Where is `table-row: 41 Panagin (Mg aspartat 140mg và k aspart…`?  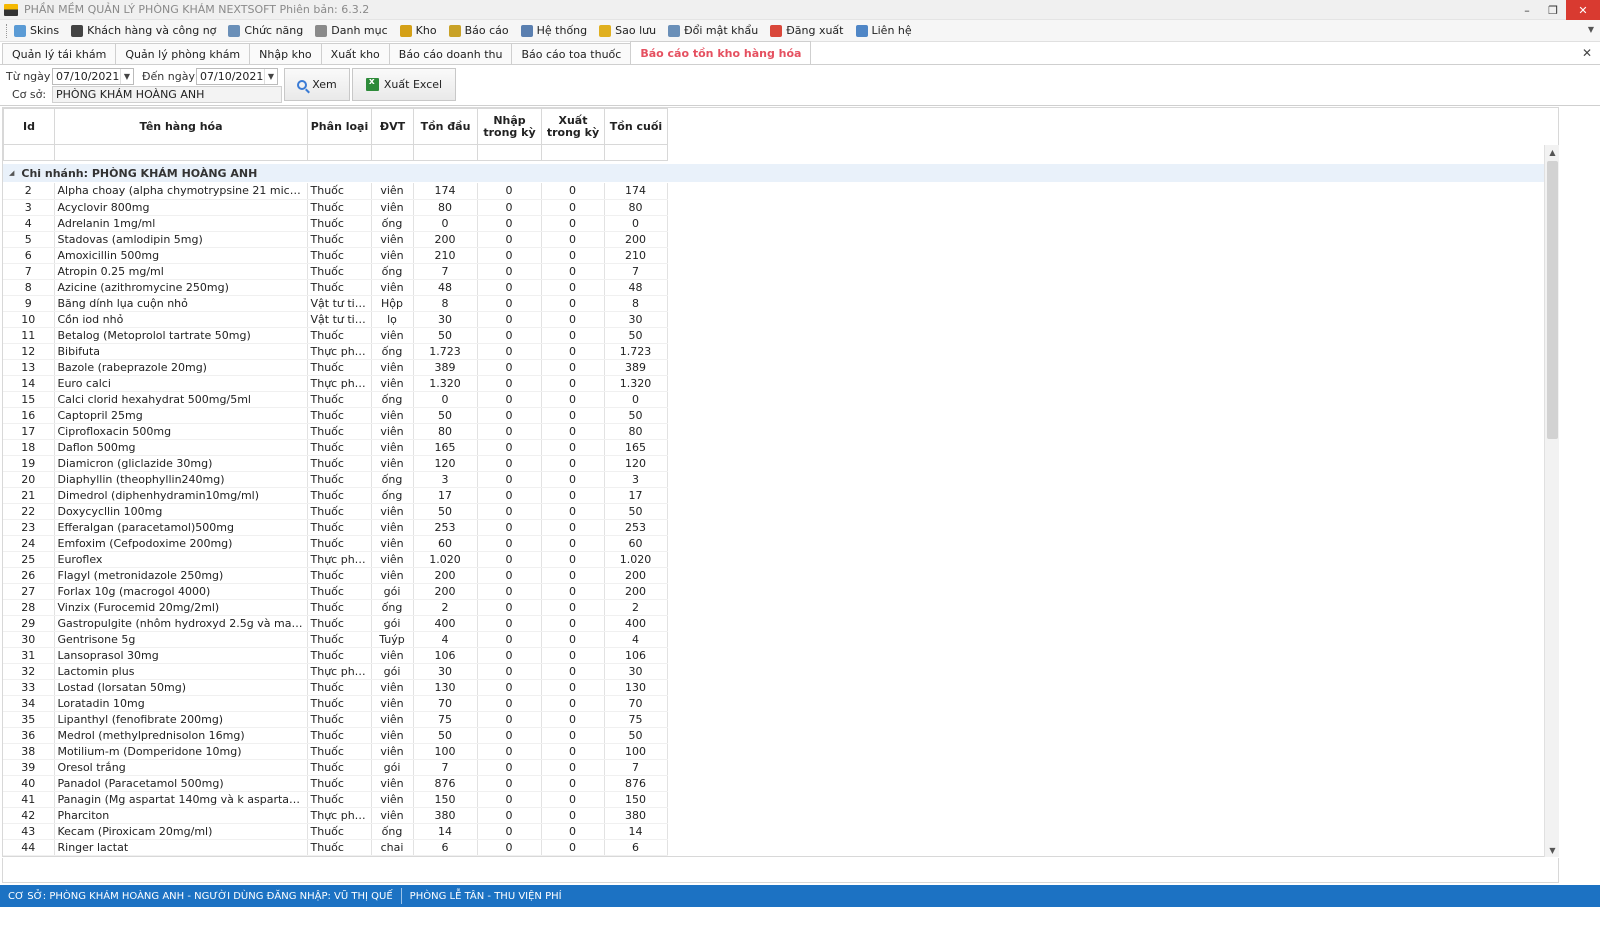
table-row: 41 Panagin (Mg aspartat 140mg và k aspart… is located at coordinates (335, 799).